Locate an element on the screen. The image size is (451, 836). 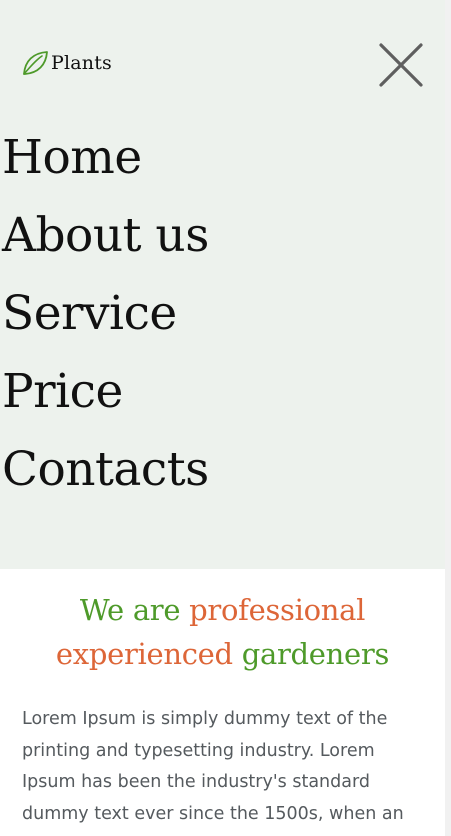
nav-item-about: About us is located at coordinates (104, 236).